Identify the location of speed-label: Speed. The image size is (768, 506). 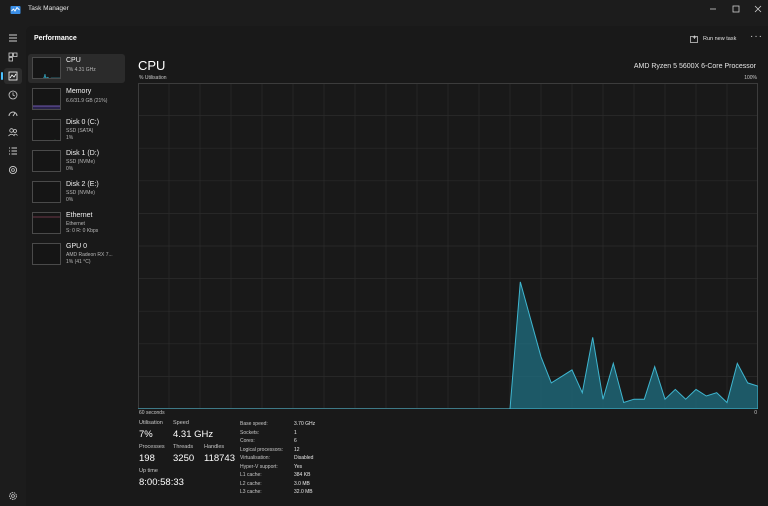
(181, 423).